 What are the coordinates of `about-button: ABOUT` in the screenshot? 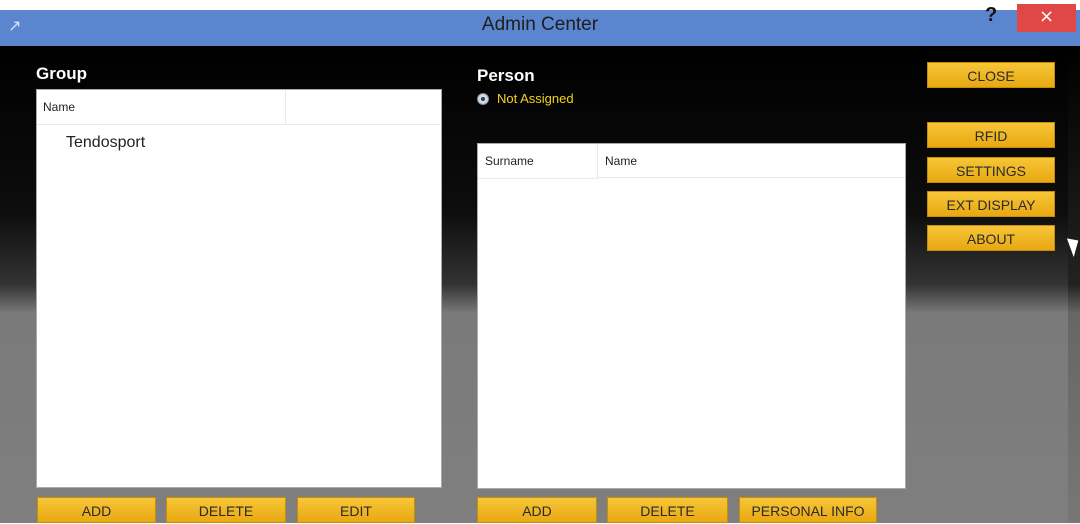 It's located at (991, 238).